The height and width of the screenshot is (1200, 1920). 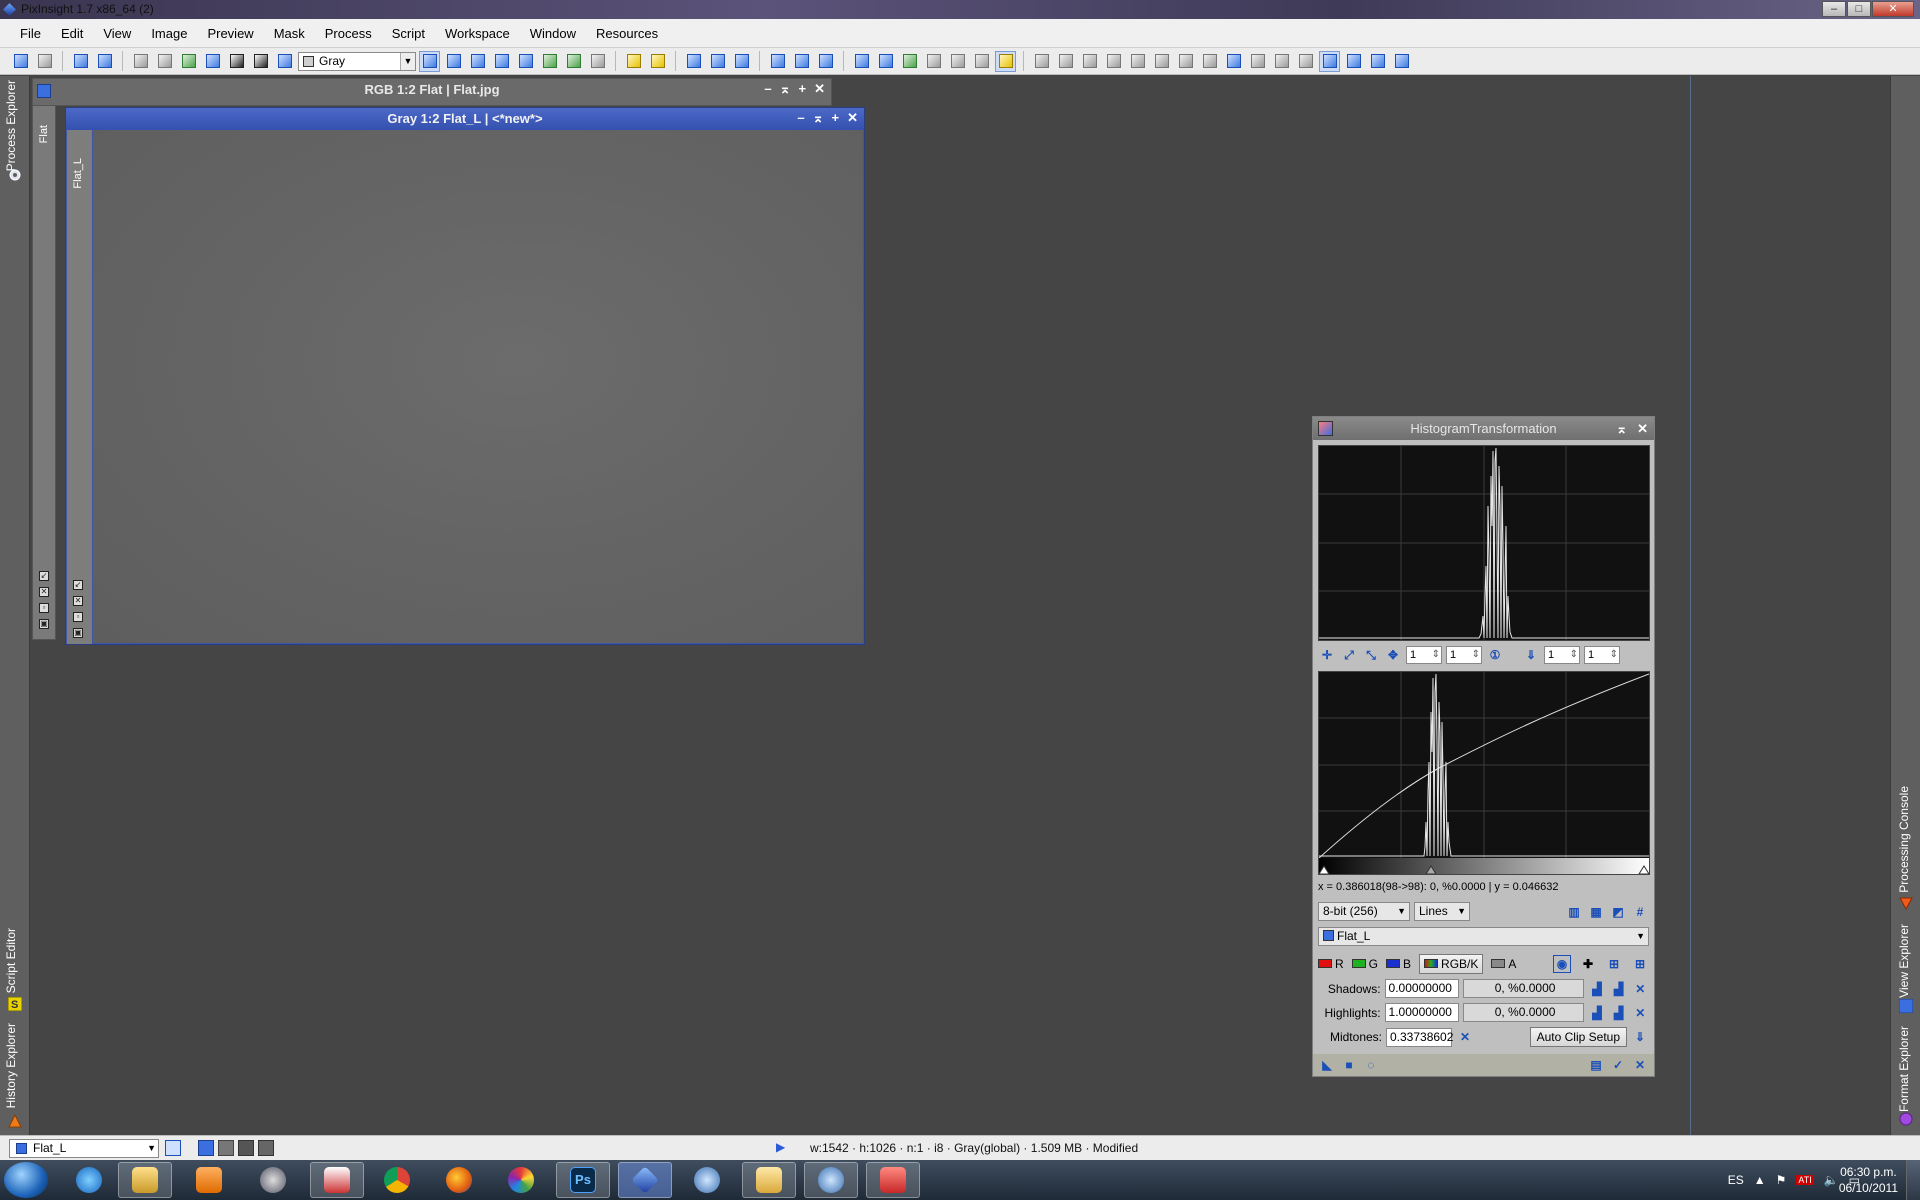 What do you see at coordinates (1618, 1065) in the screenshot?
I see `apply-global-icon: ✓` at bounding box center [1618, 1065].